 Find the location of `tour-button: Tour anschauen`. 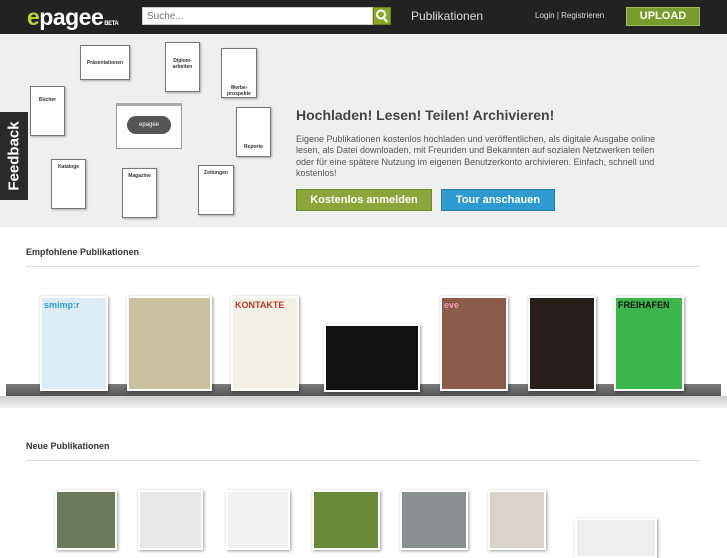

tour-button: Tour anschauen is located at coordinates (498, 200).